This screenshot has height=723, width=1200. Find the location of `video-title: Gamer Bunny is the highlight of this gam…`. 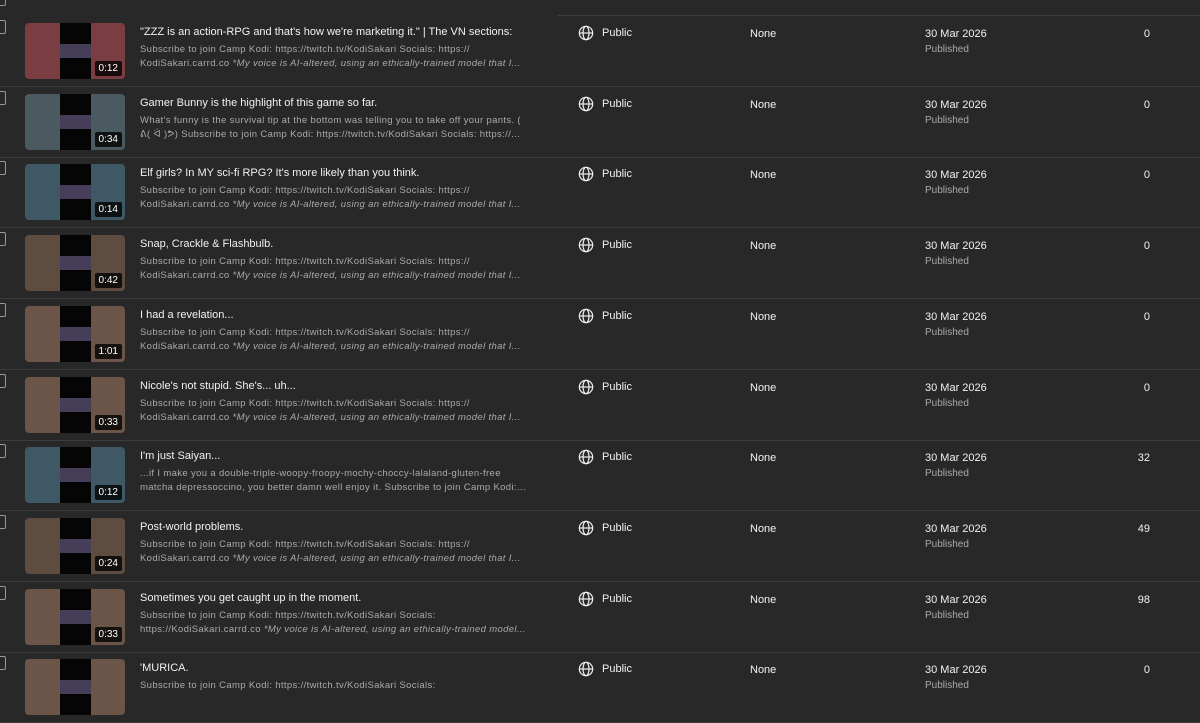

video-title: Gamer Bunny is the highlight of this gam… is located at coordinates (345, 103).